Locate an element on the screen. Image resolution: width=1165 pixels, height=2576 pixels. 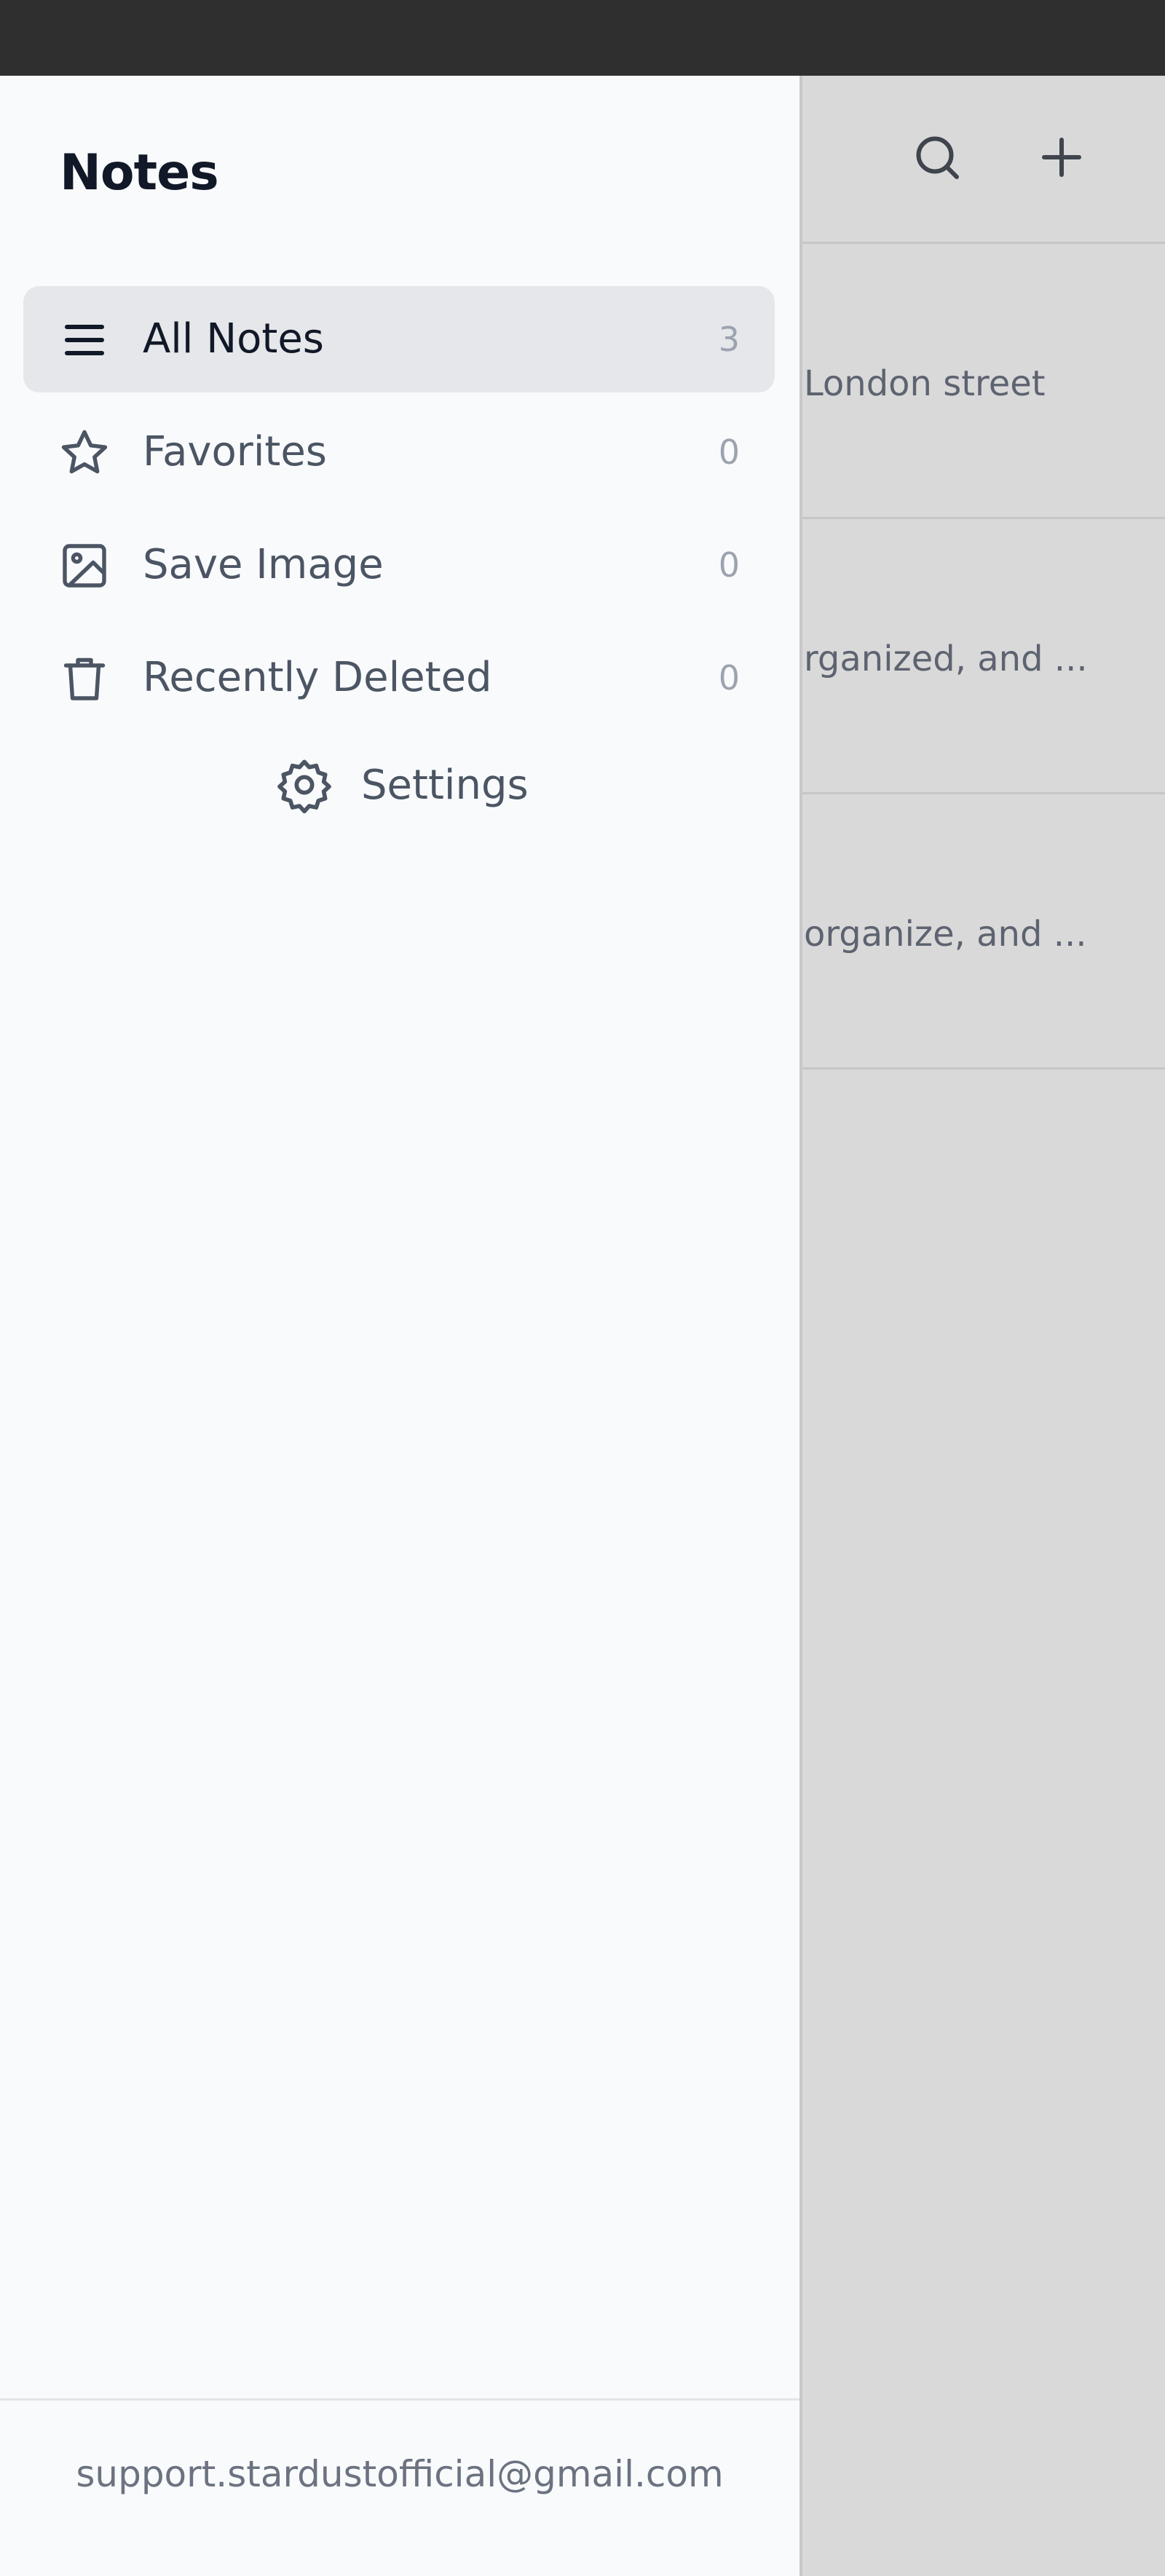
plus-icon is located at coordinates (1061, 157).